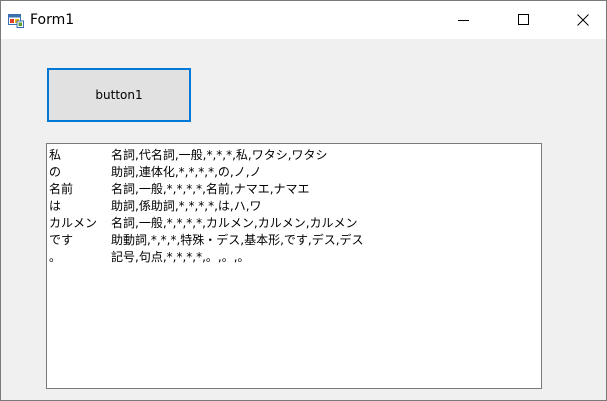 The image size is (607, 401). Describe the element at coordinates (186, 172) in the screenshot. I see `features-cell: 助詞,連体化,*,*,*,*,の,ノ,ノ` at that location.